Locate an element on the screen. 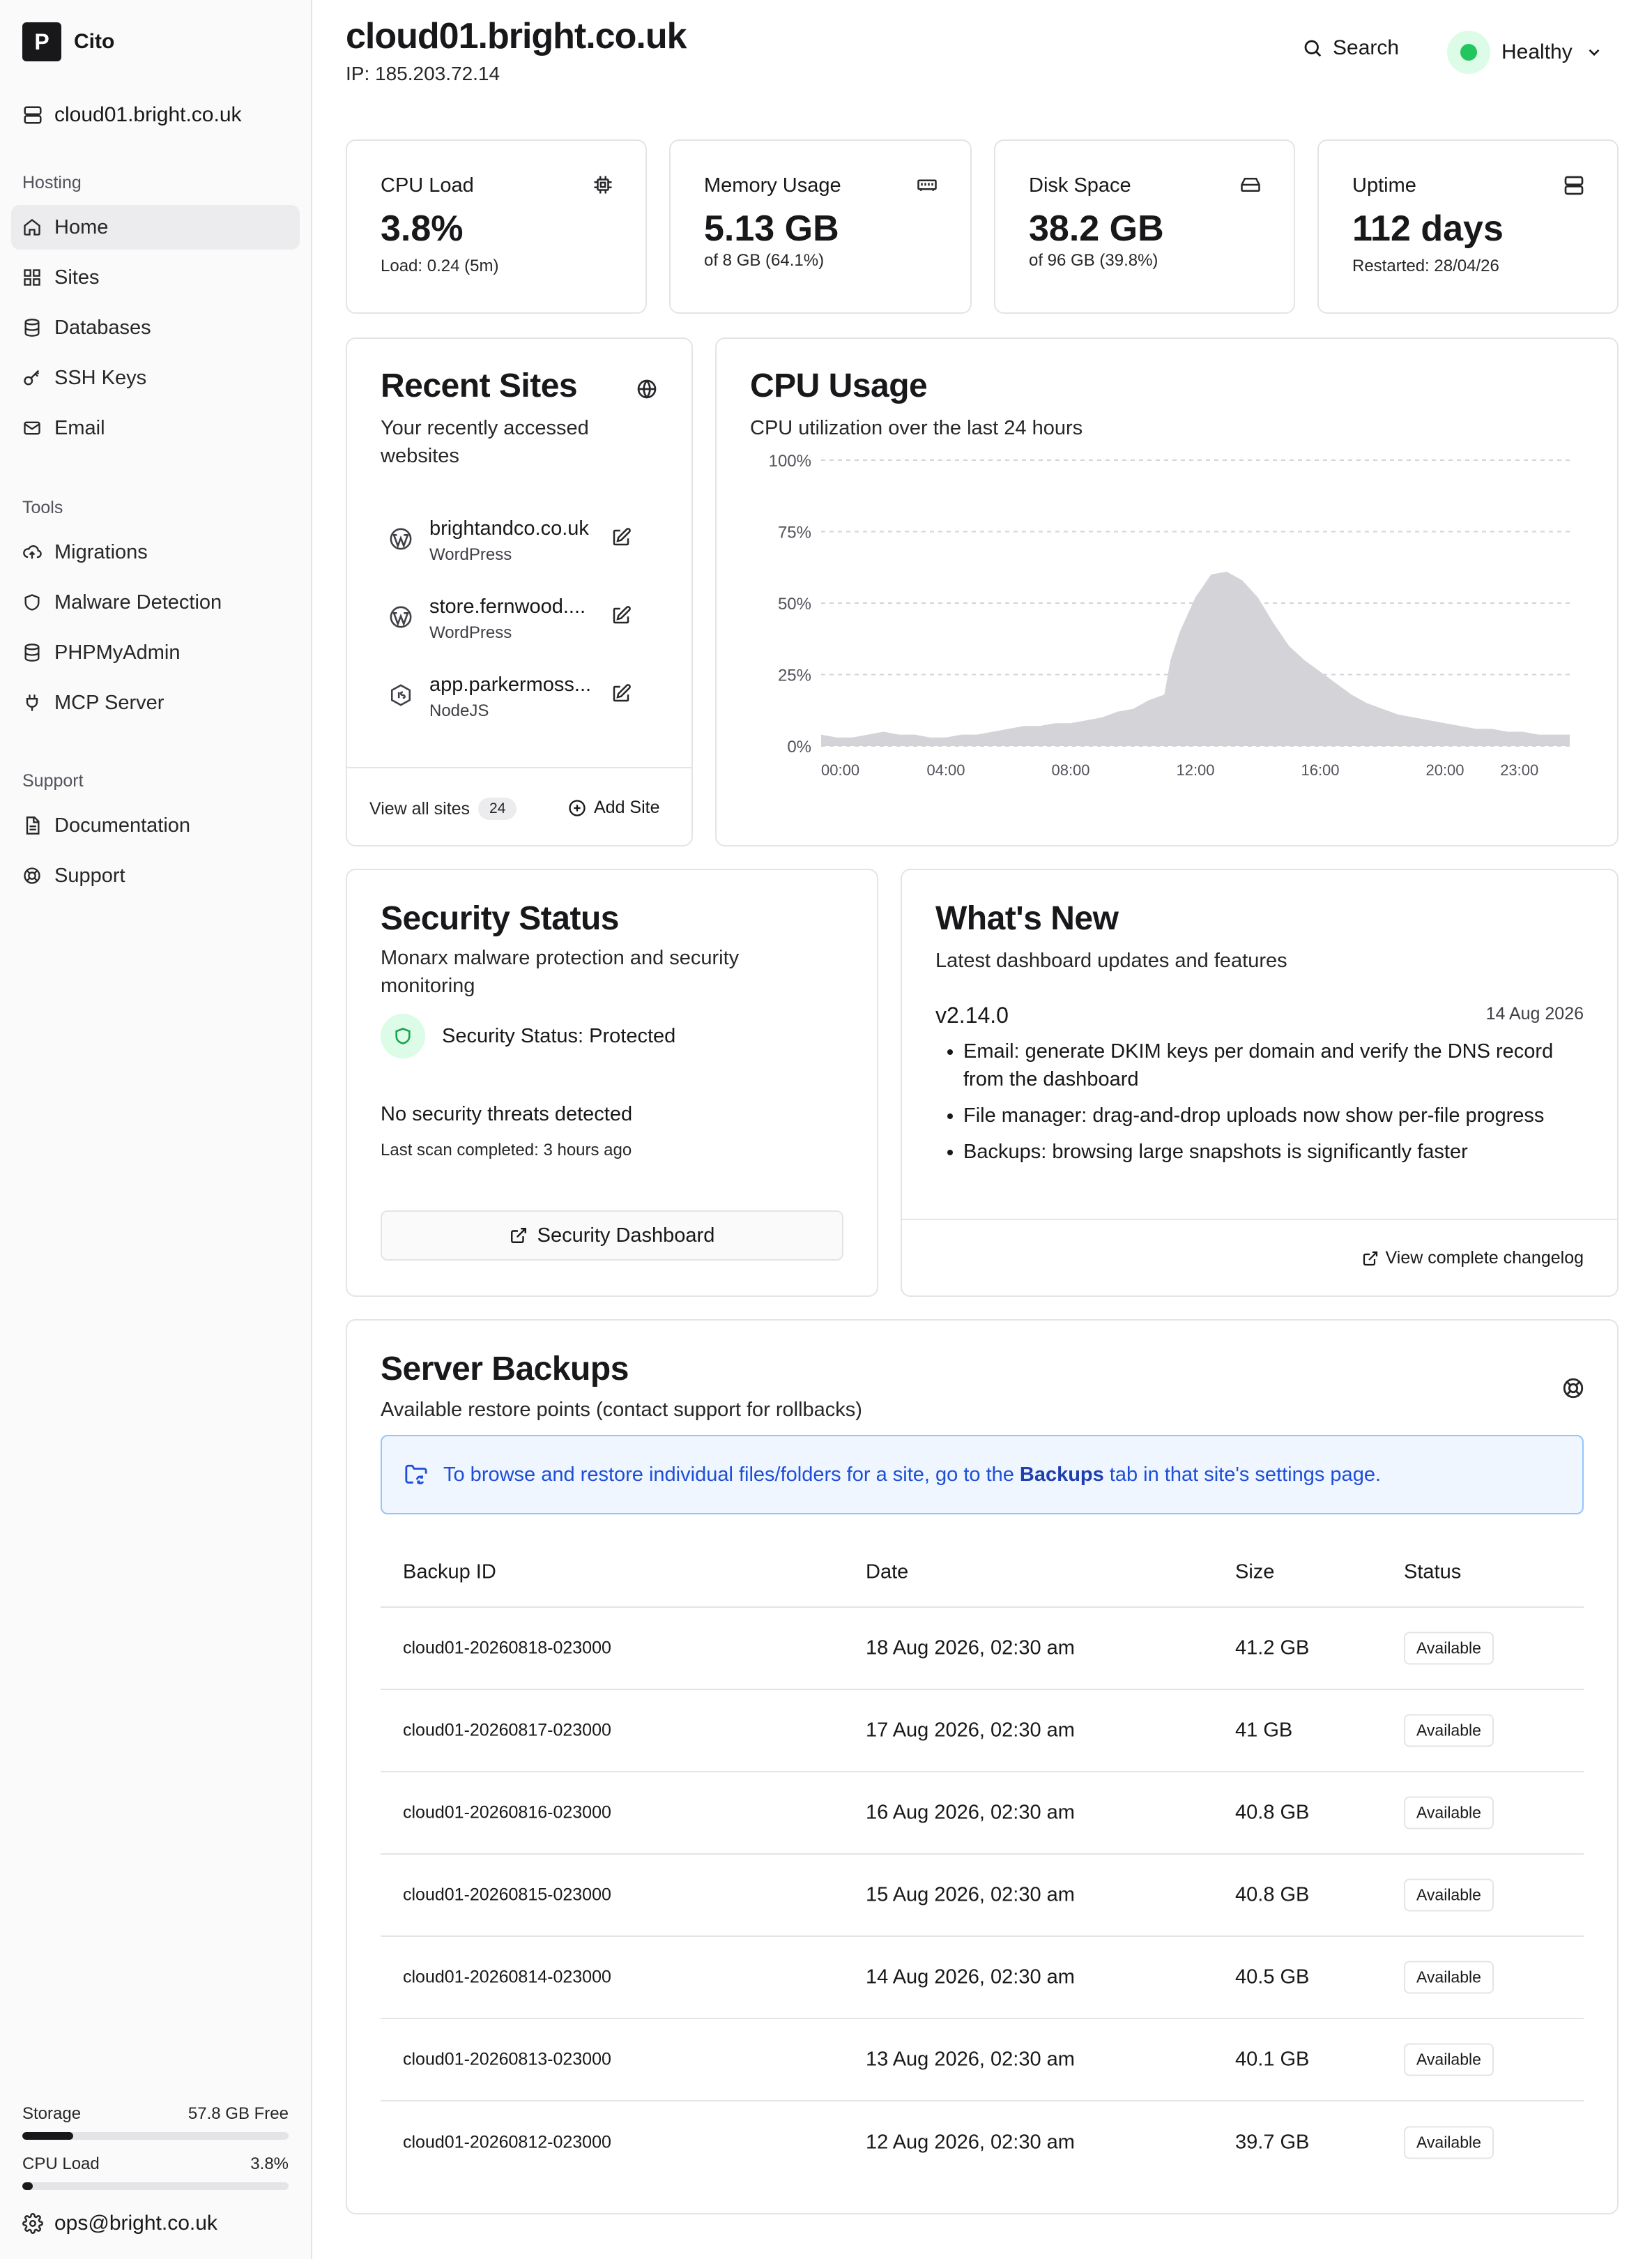 Image resolution: width=1652 pixels, height=2259 pixels. brand: P Cito is located at coordinates (68, 41).